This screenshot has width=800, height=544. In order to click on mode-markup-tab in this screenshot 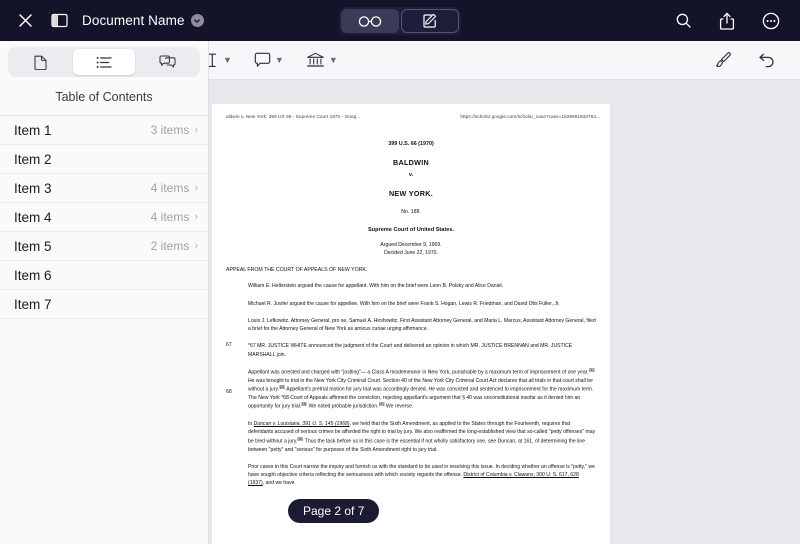, I will do `click(430, 21)`.